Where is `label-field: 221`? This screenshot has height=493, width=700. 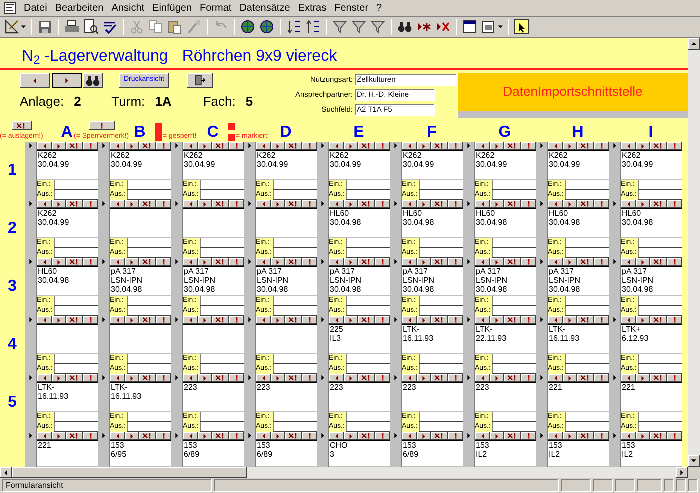
label-field: 221 is located at coordinates (67, 454).